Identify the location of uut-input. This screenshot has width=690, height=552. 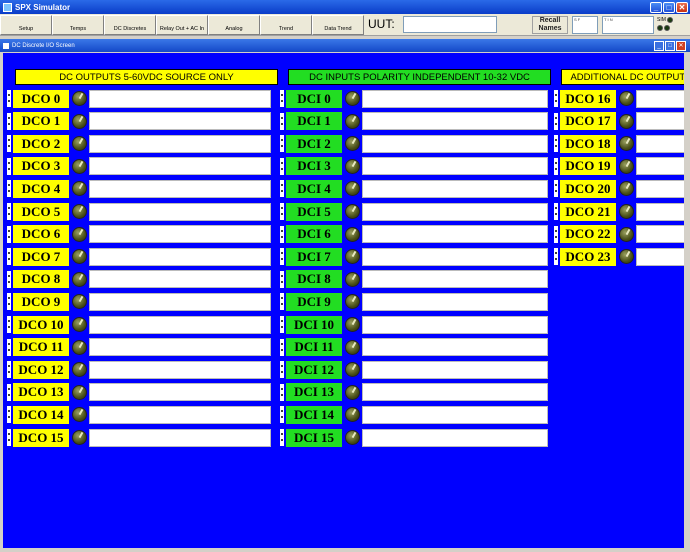
(450, 24).